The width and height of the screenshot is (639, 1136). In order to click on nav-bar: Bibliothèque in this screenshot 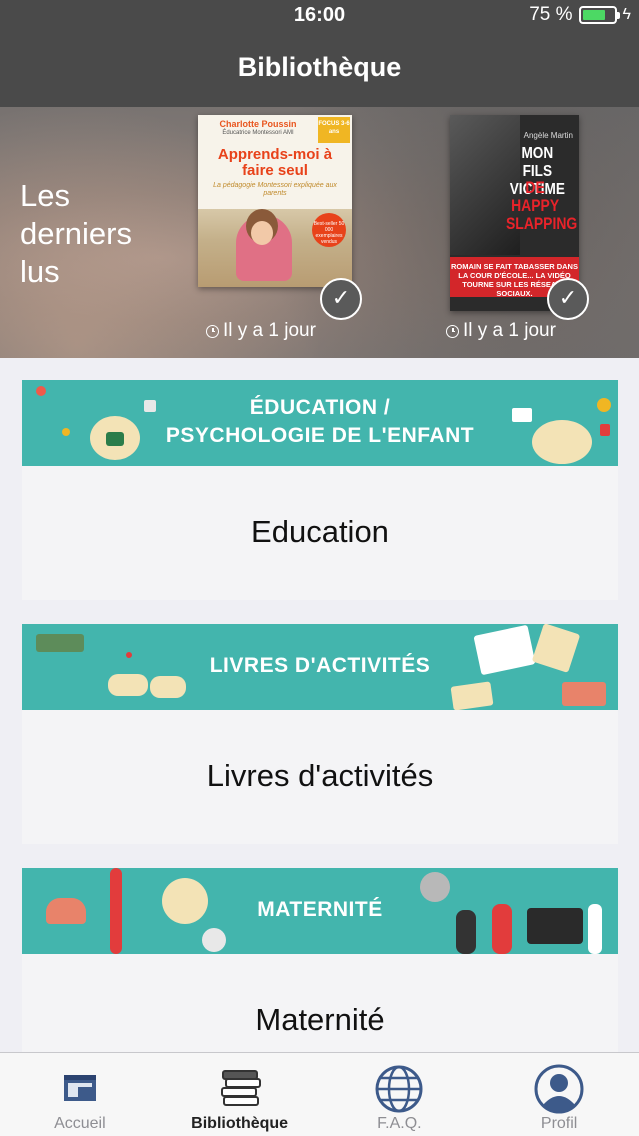, I will do `click(319, 68)`.